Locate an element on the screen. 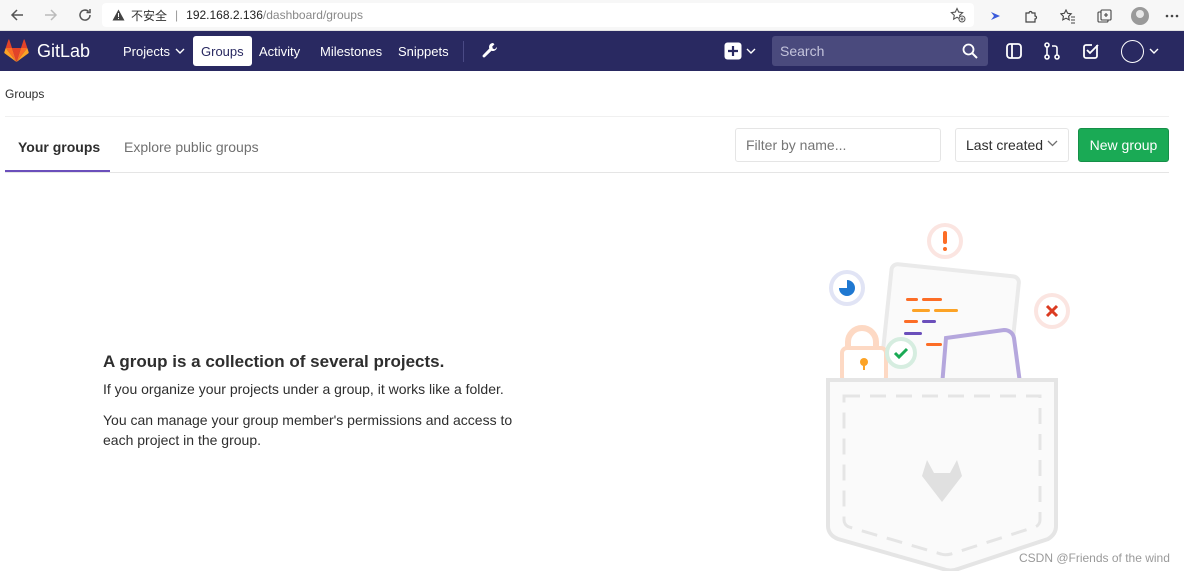  arrow-left-icon is located at coordinates (16, 15).